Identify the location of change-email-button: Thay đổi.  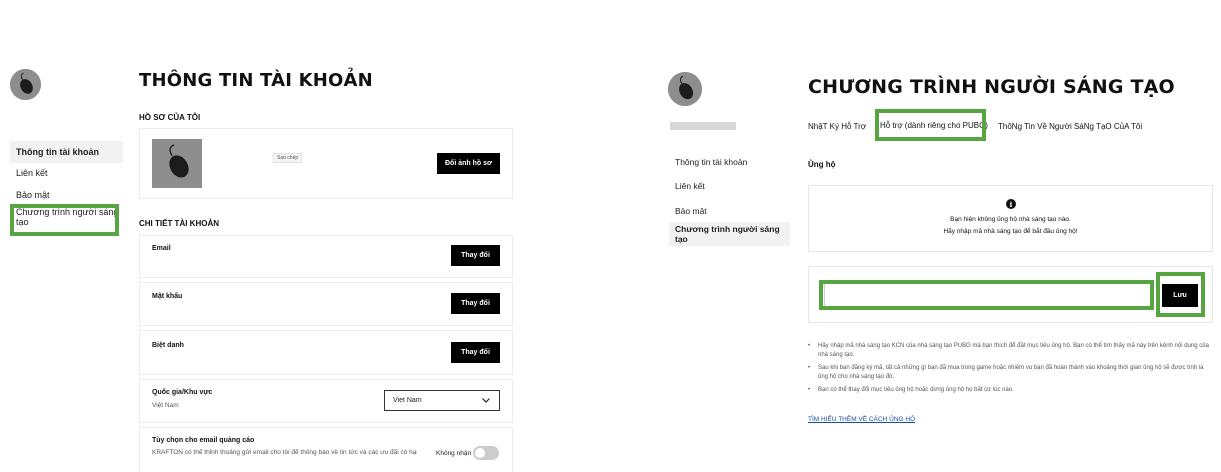
(475, 255).